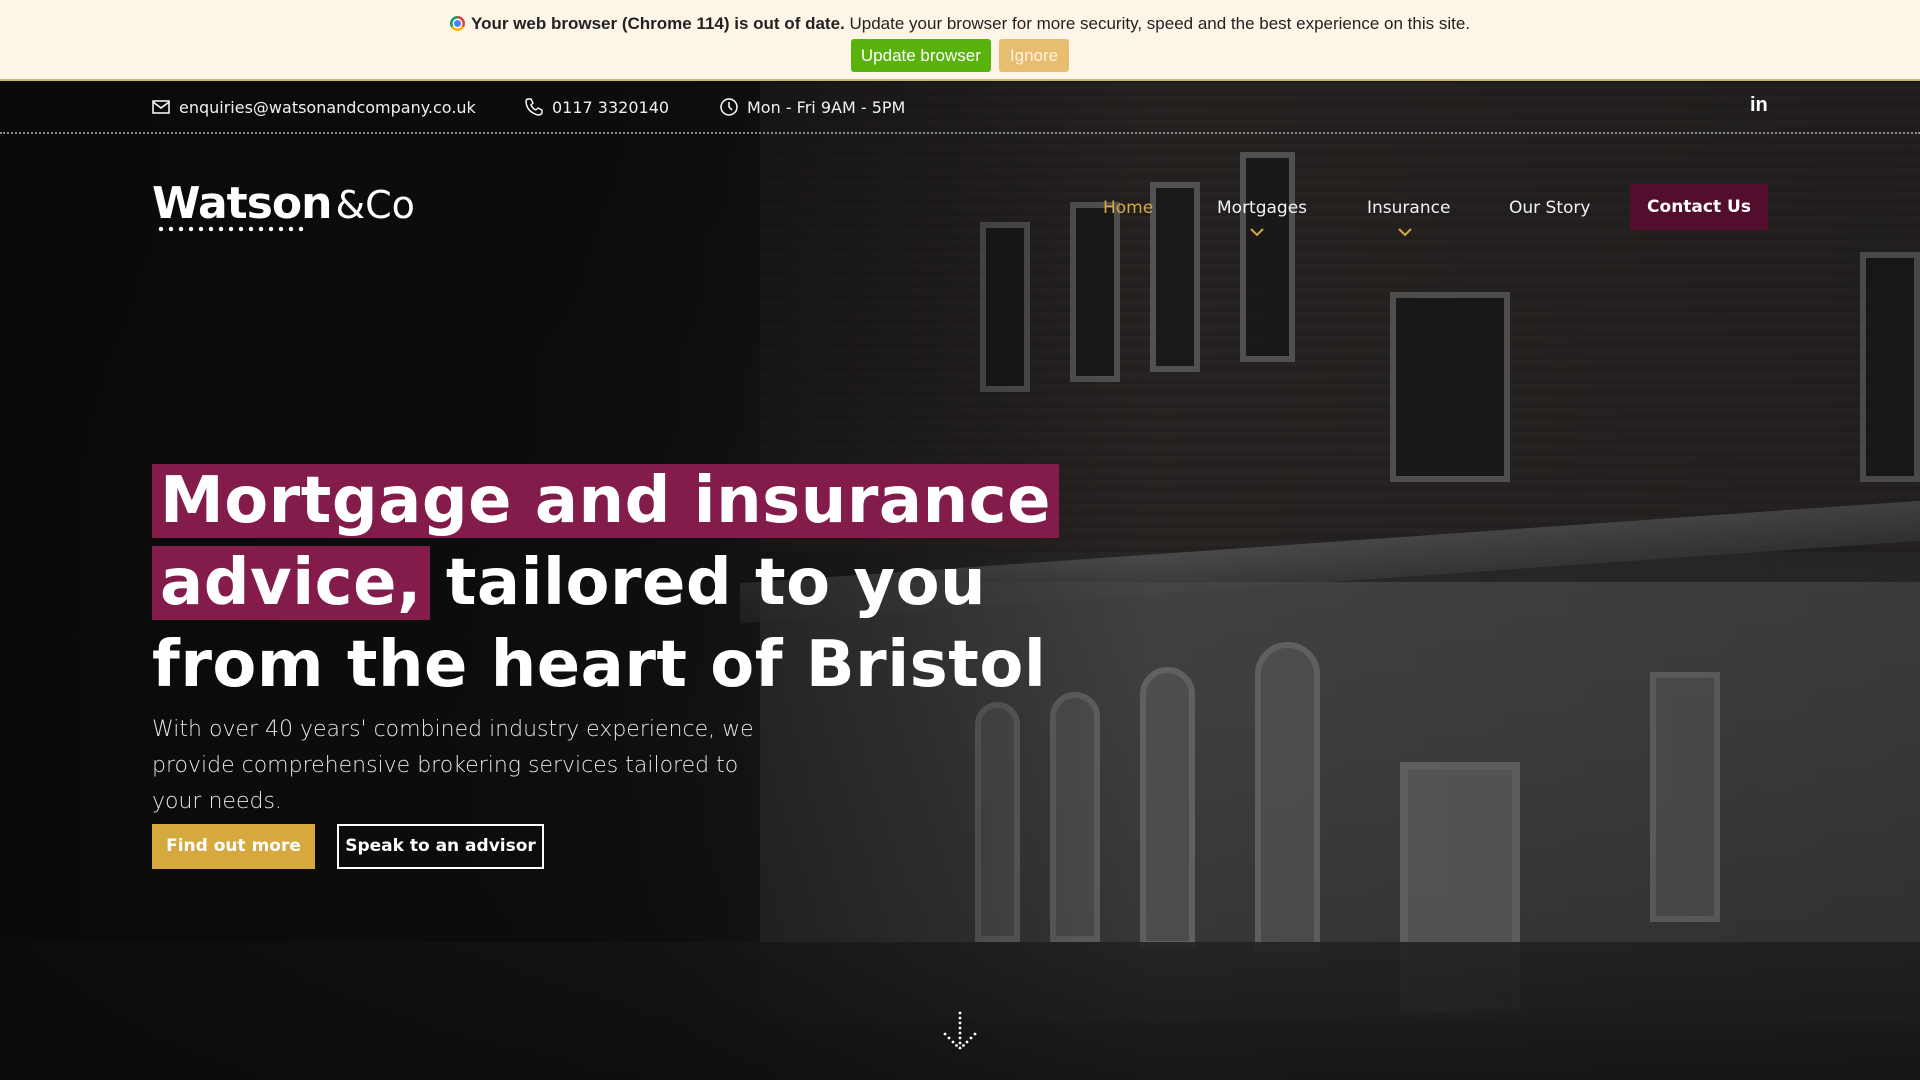 The width and height of the screenshot is (1920, 1080). I want to click on logo-wordmark: Watson, so click(242, 203).